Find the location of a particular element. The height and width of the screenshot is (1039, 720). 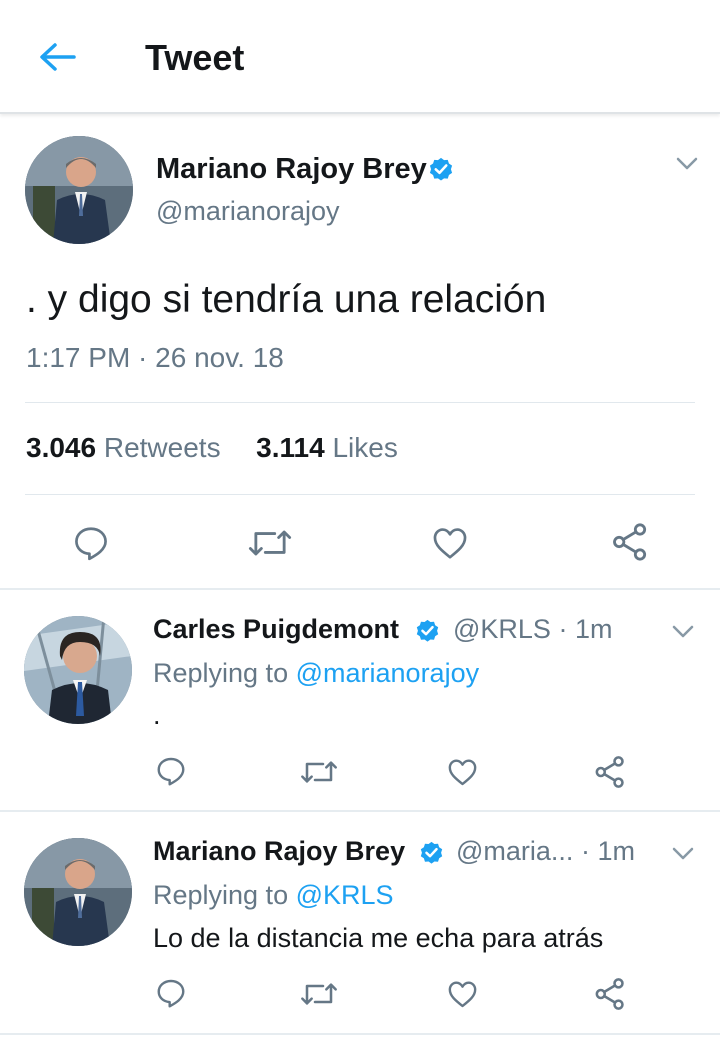

reply-handle-time: @maria... · 1m is located at coordinates (545, 851).